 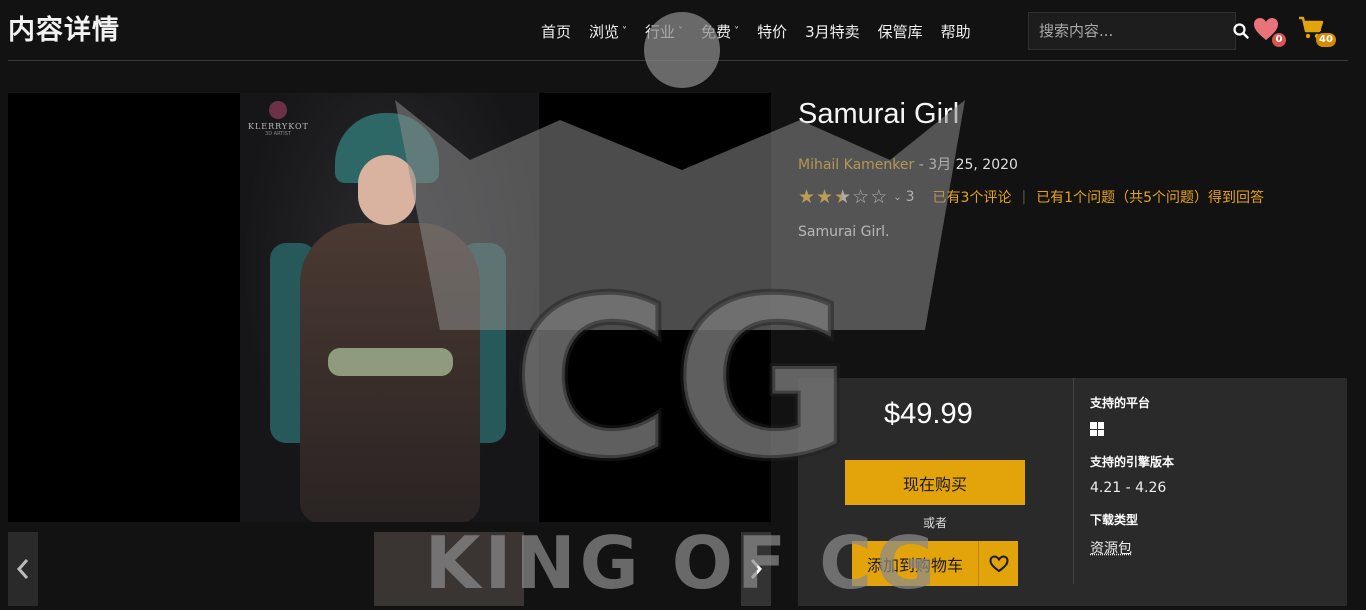 I want to click on product-description: Samurai Girl., so click(x=844, y=232).